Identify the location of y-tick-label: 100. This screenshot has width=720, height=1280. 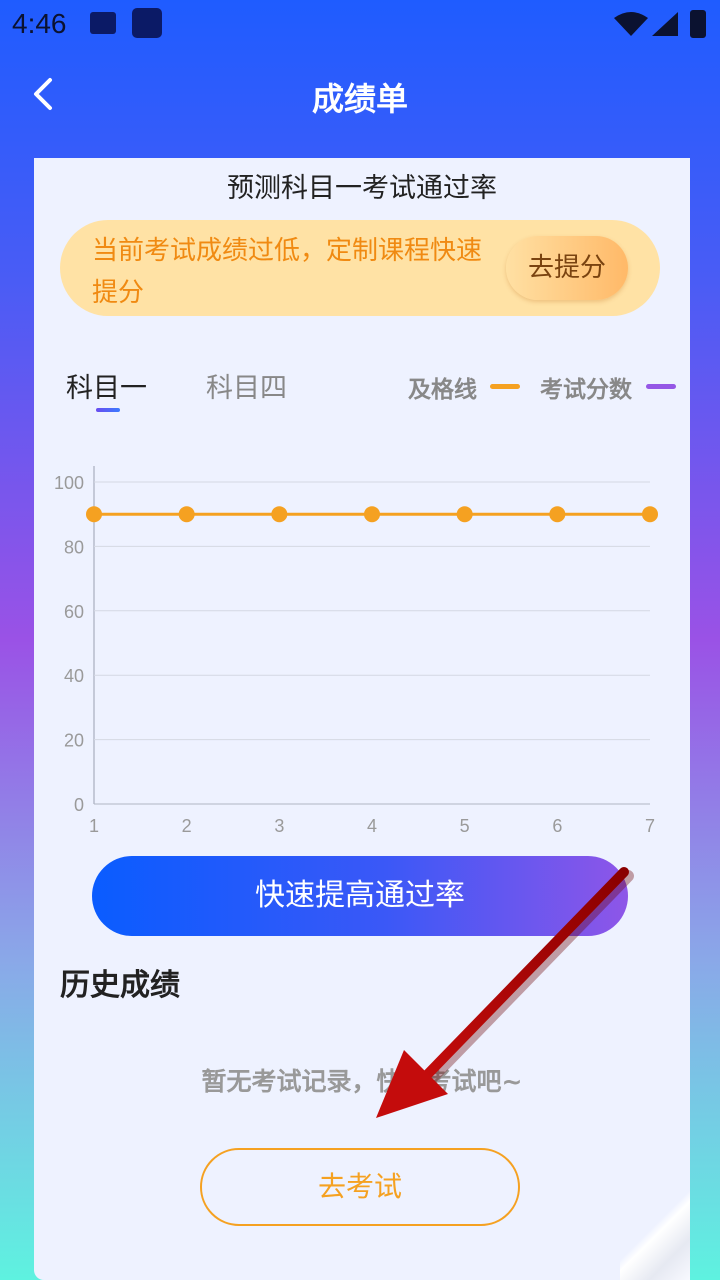
(69, 483).